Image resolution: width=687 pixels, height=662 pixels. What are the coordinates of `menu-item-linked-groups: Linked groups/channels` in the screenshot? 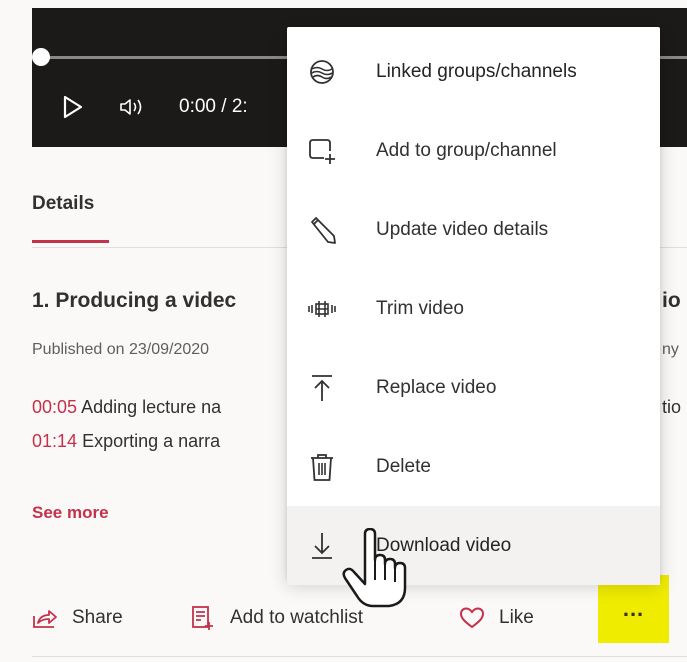 It's located at (473, 71).